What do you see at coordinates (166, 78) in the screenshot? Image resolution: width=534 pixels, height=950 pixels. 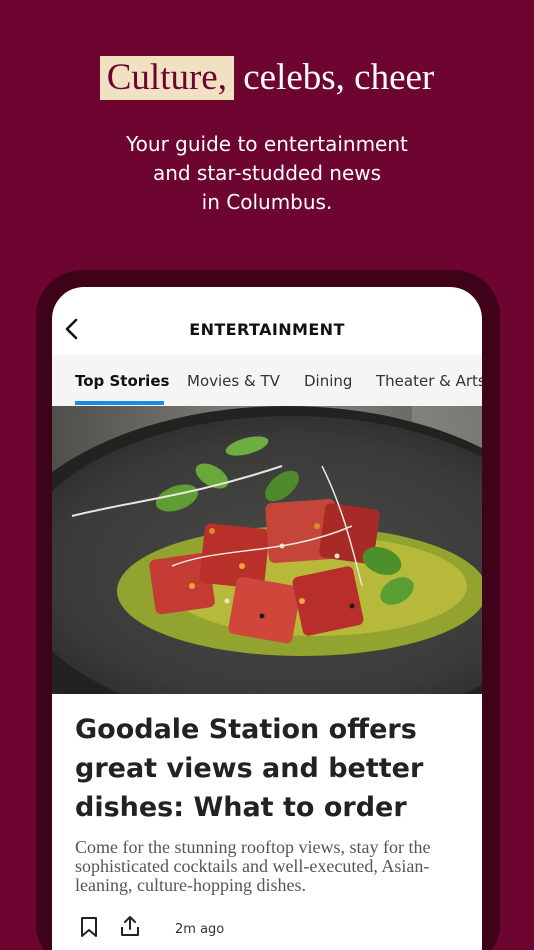 I see `headline-highlight: Culture,` at bounding box center [166, 78].